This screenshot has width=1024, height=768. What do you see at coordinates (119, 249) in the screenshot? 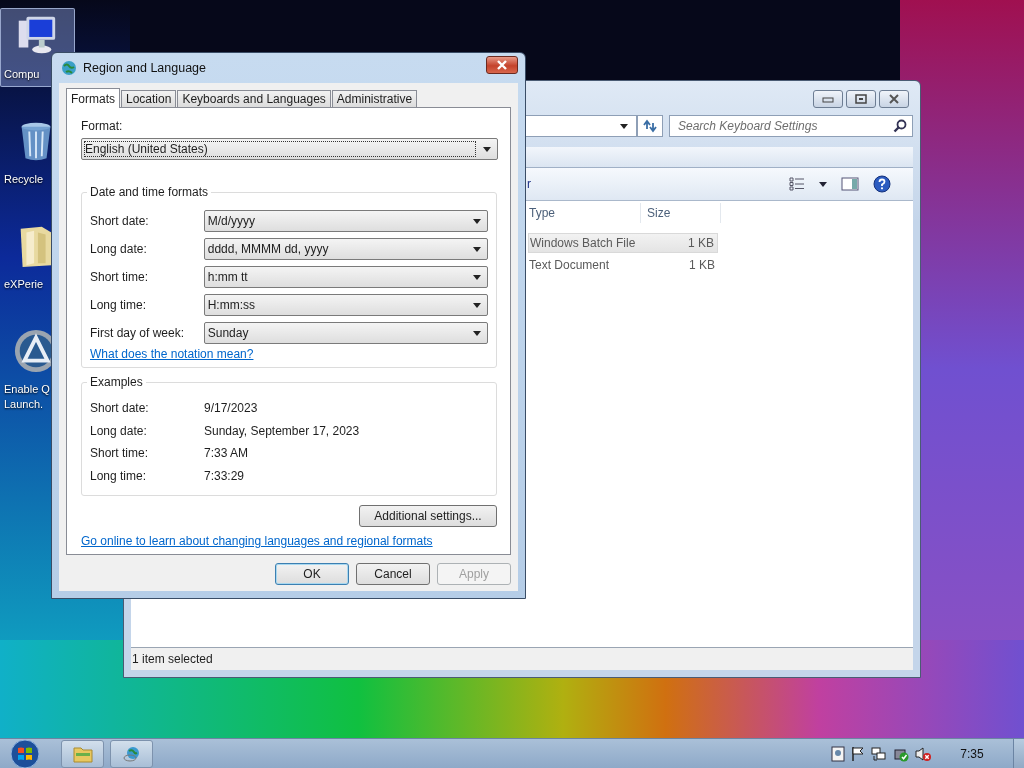
I see `field-label: Long date:` at bounding box center [119, 249].